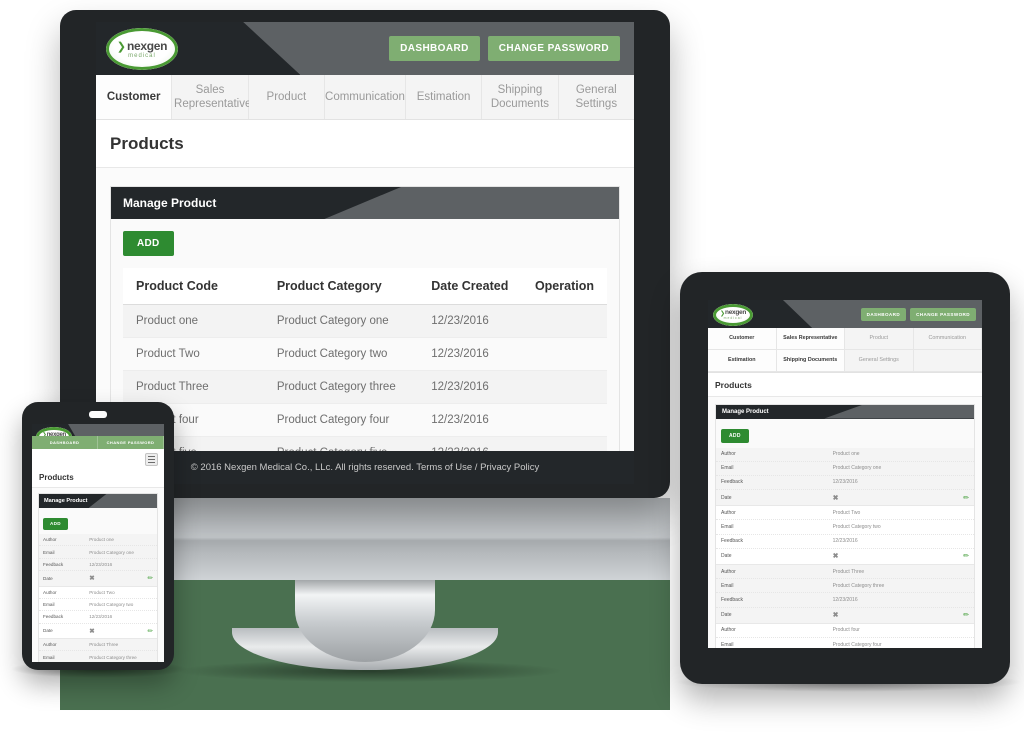 The image size is (1024, 735). Describe the element at coordinates (845, 513) in the screenshot. I see `field-author: Author Product Two` at that location.